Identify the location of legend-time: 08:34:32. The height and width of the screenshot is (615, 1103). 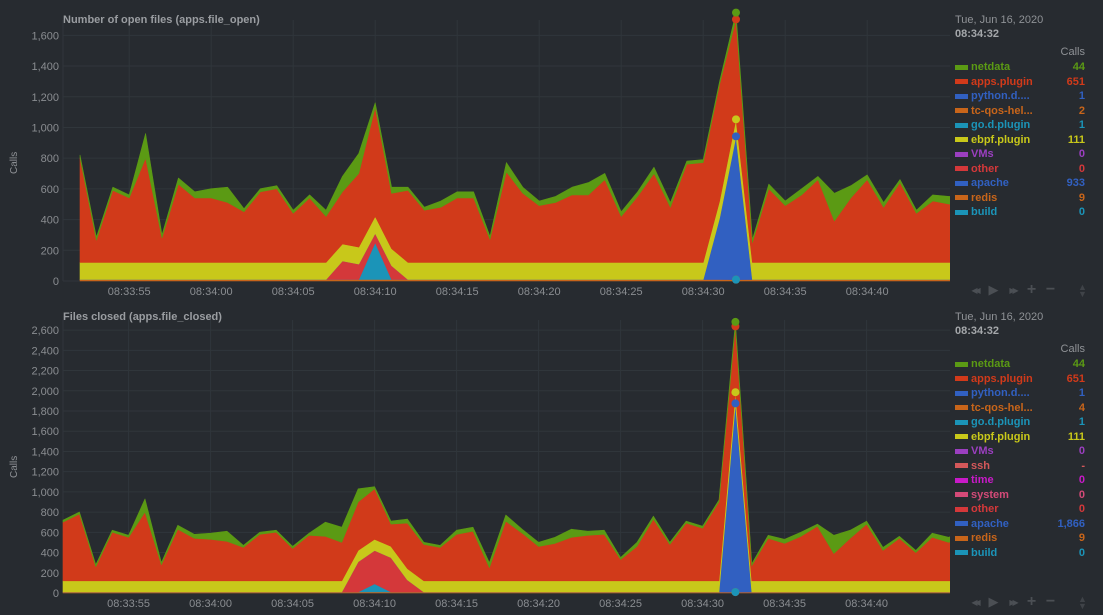
(977, 331).